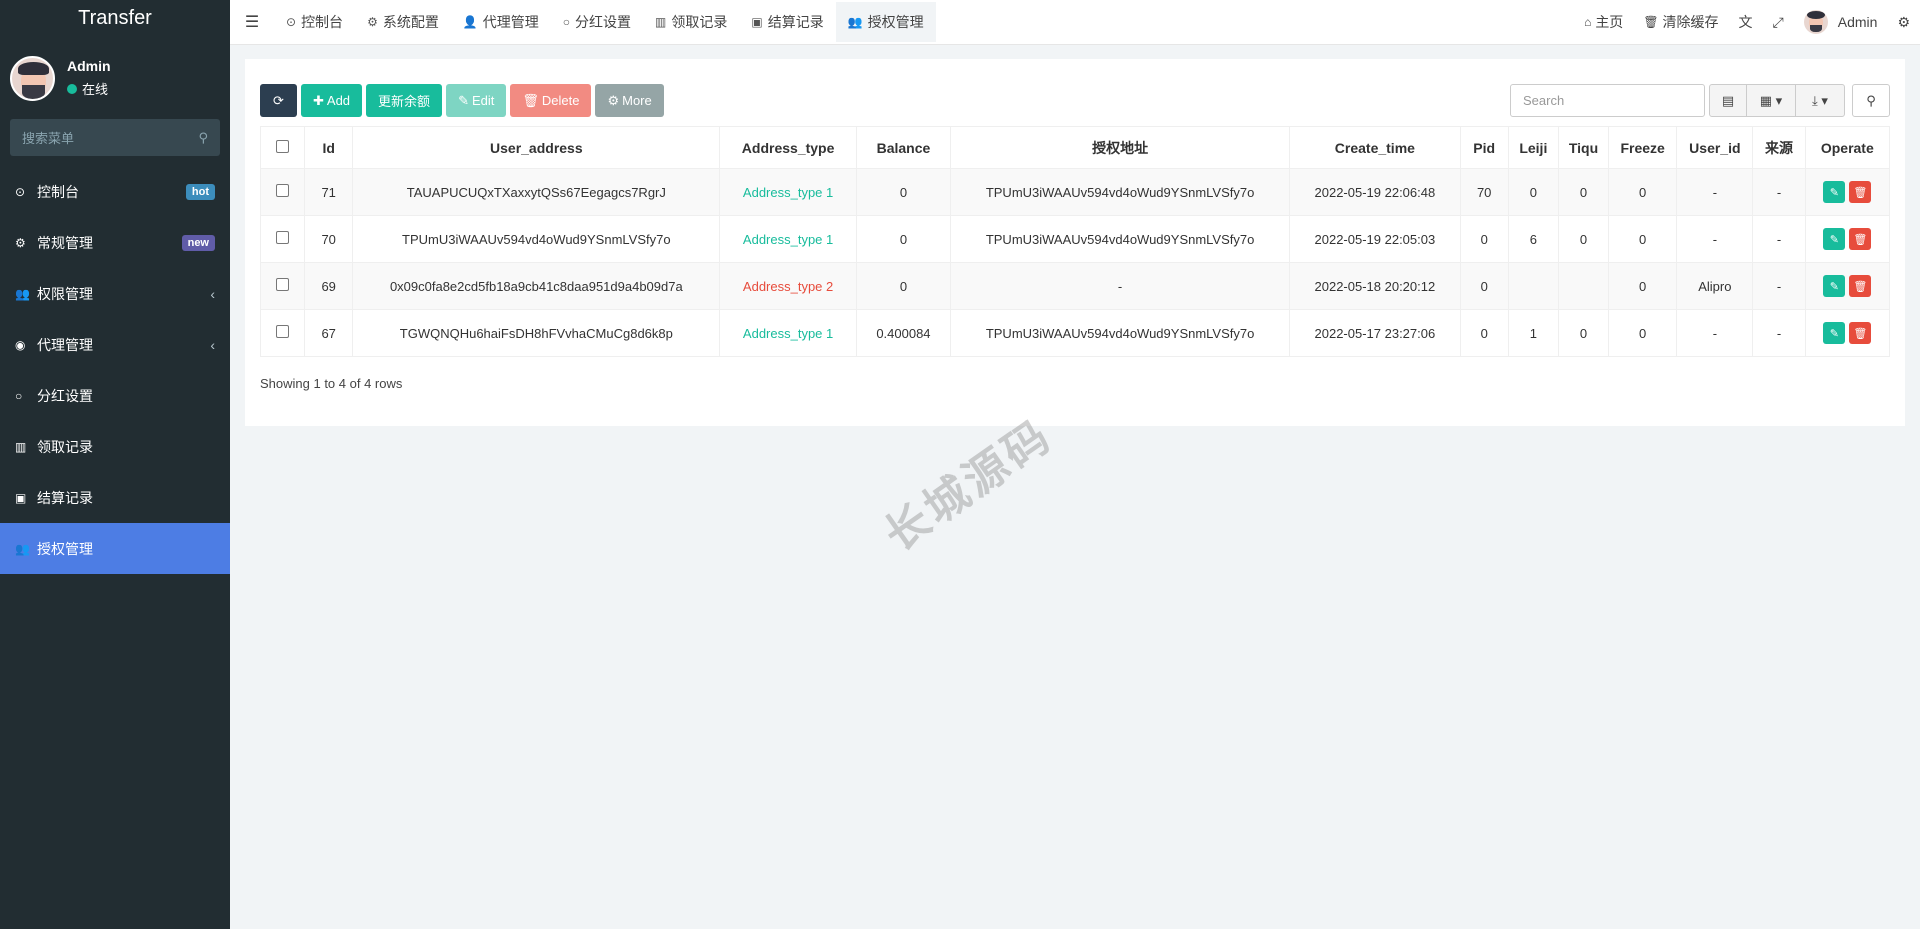 Image resolution: width=1920 pixels, height=929 pixels. What do you see at coordinates (1680, 22) in the screenshot?
I see `clear-cache-button: 🗑 清除缓存` at bounding box center [1680, 22].